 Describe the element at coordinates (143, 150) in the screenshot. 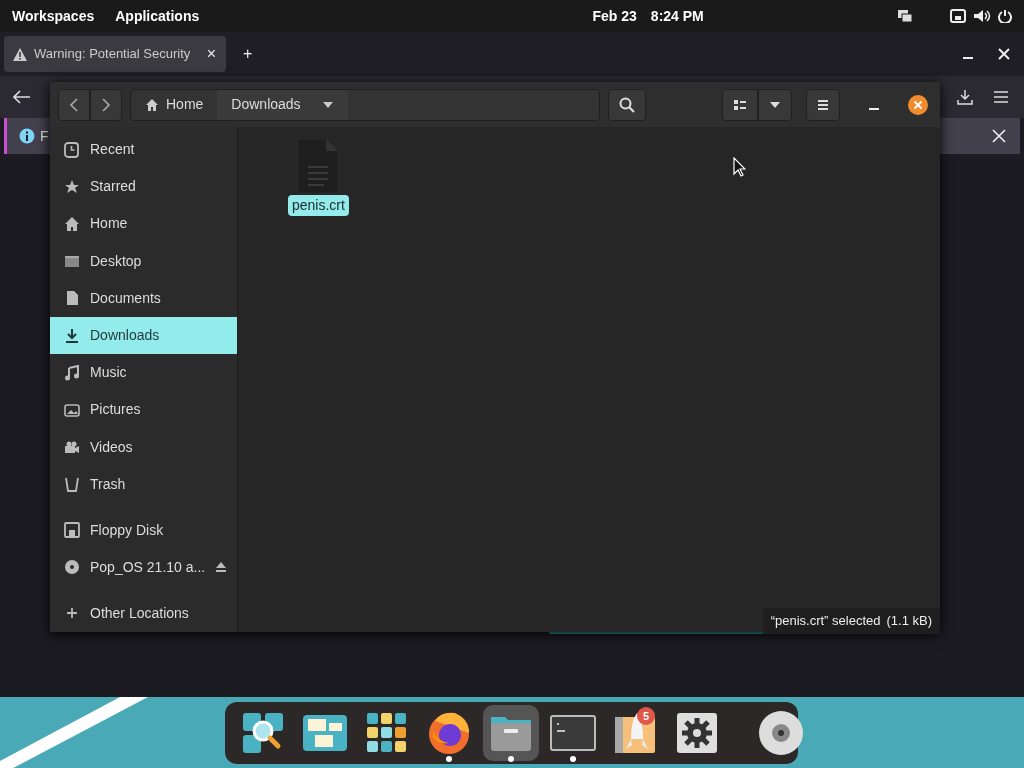

I see `sidebar-item: Recent` at that location.